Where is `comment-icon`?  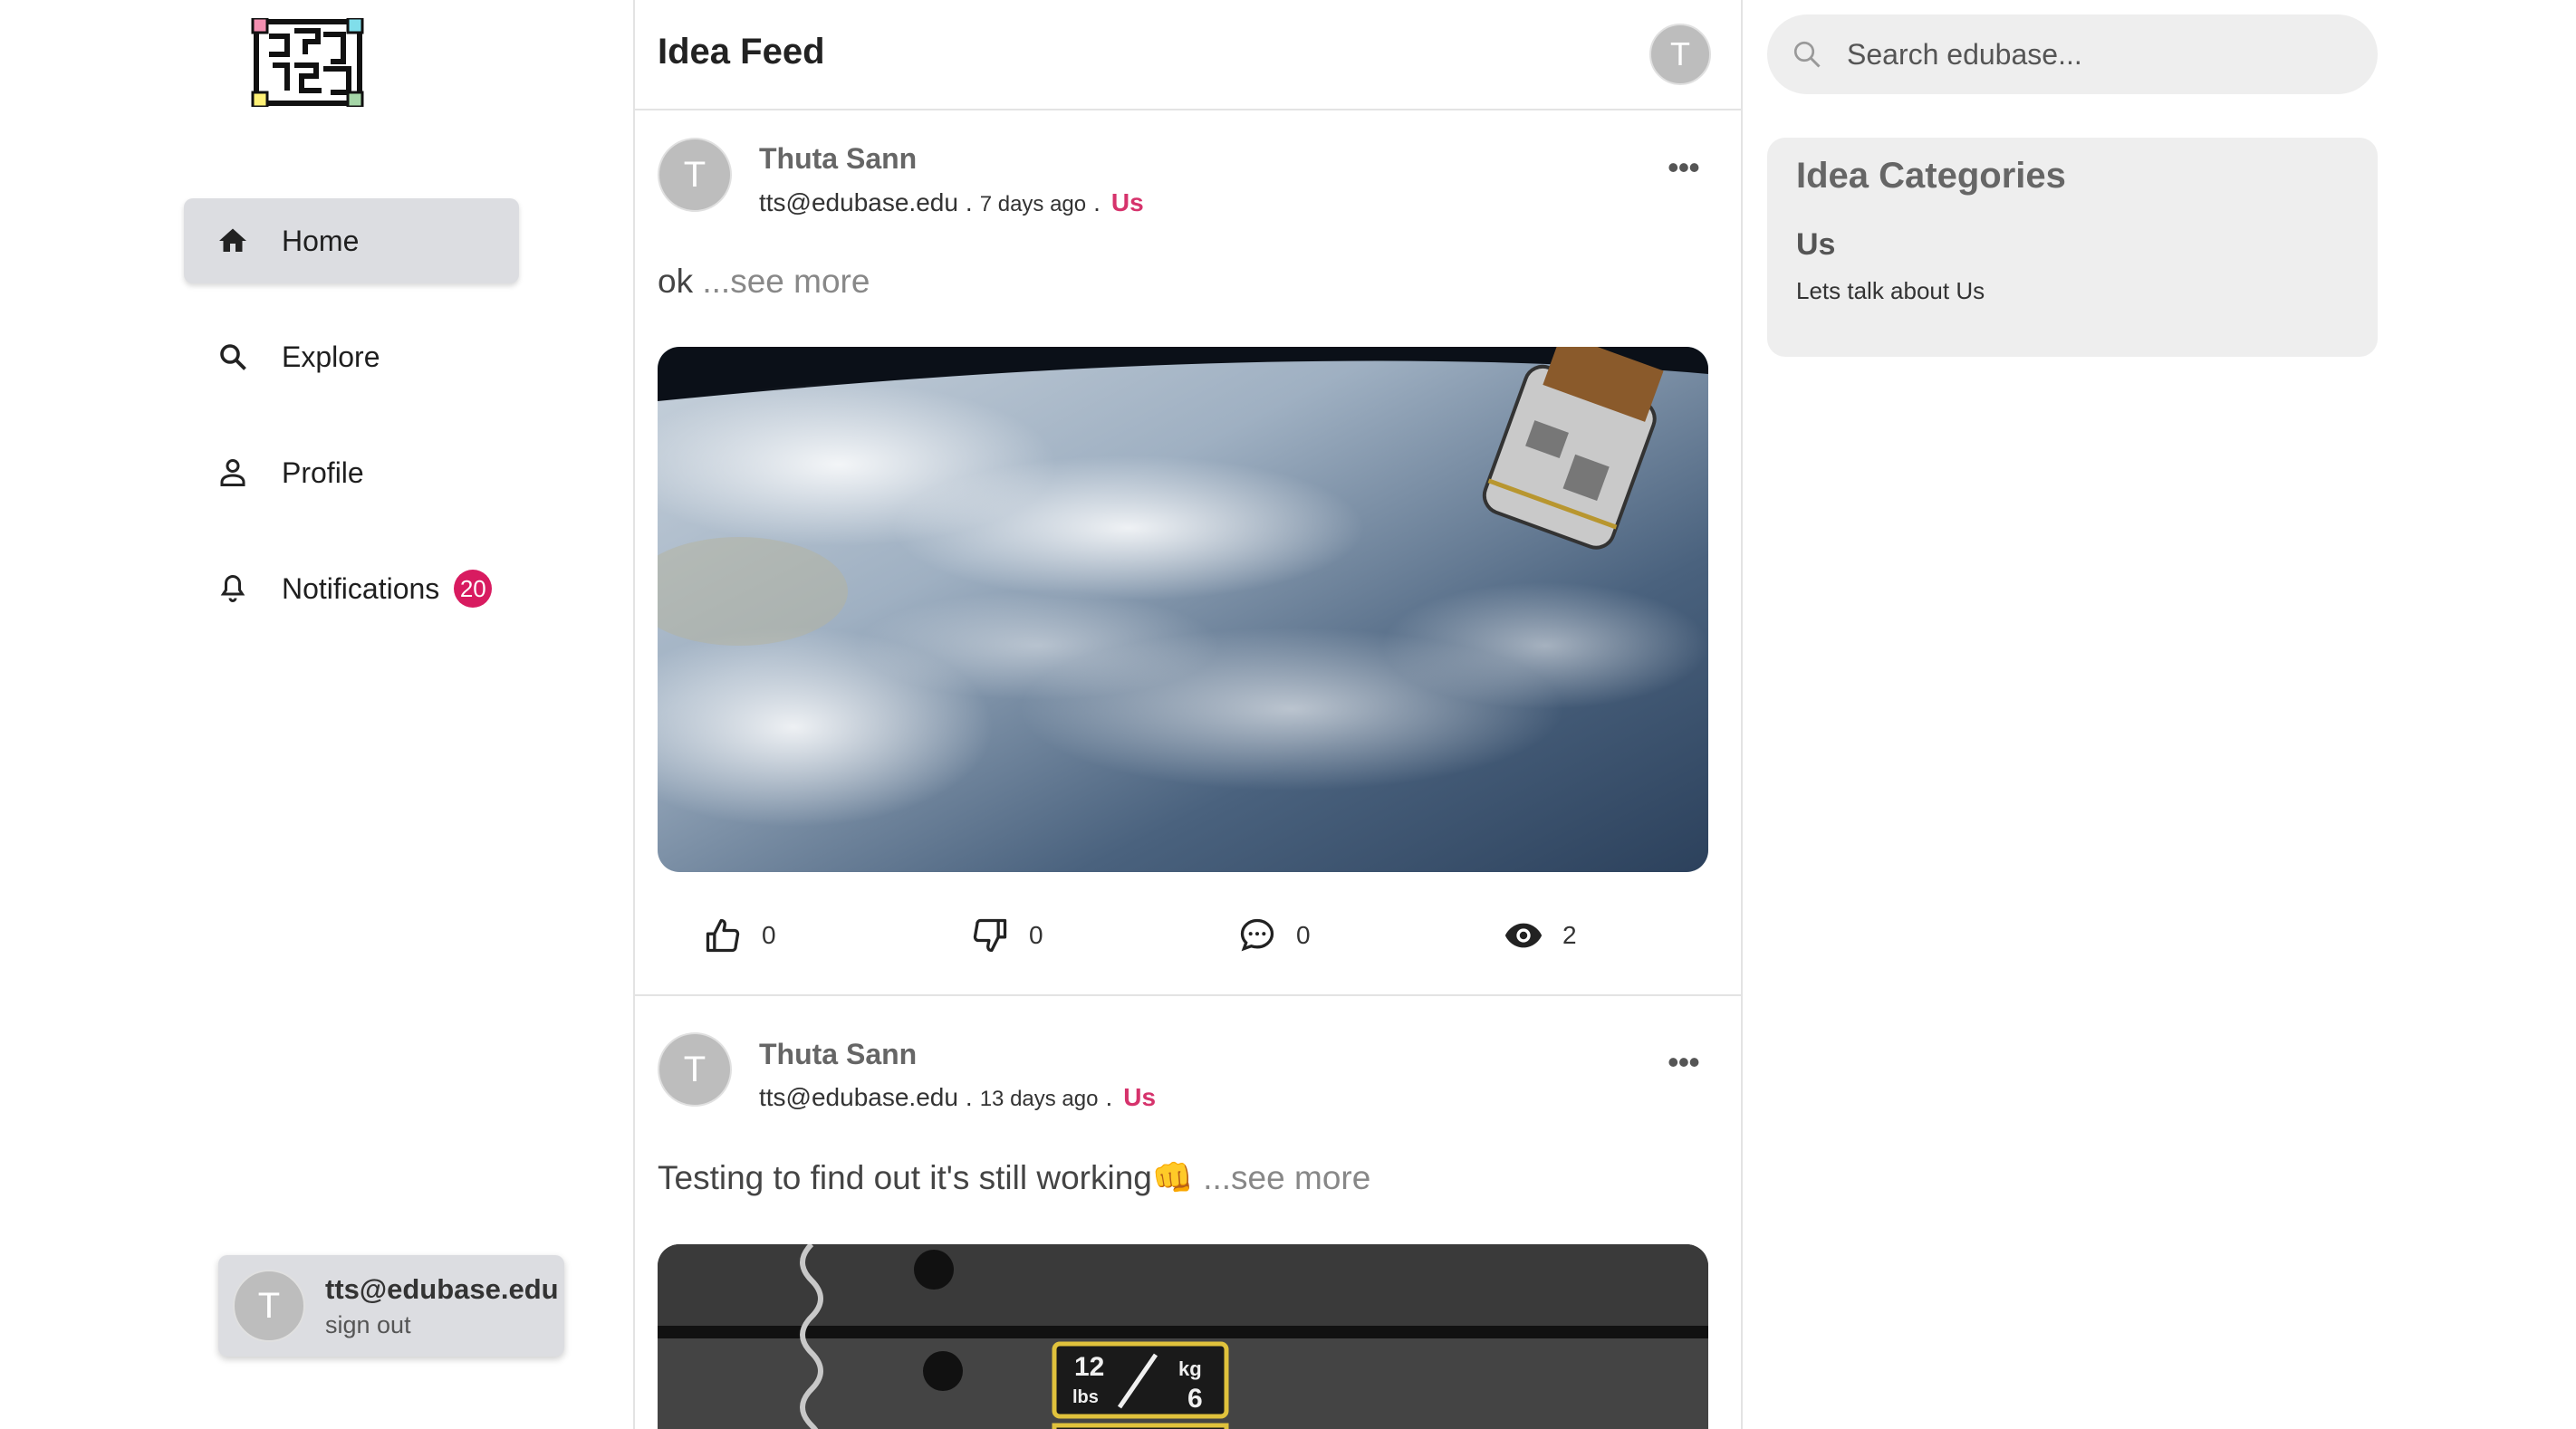 comment-icon is located at coordinates (1257, 935).